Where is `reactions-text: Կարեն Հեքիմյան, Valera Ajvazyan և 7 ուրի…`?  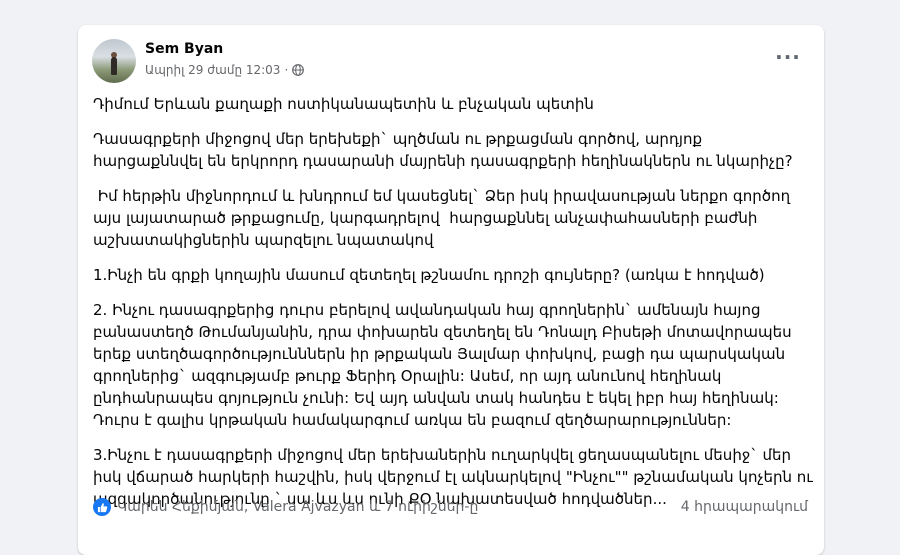
reactions-text: Կարեն Հեքիմյան, Valera Ajvazyan և 7 ուրի… is located at coordinates (298, 507).